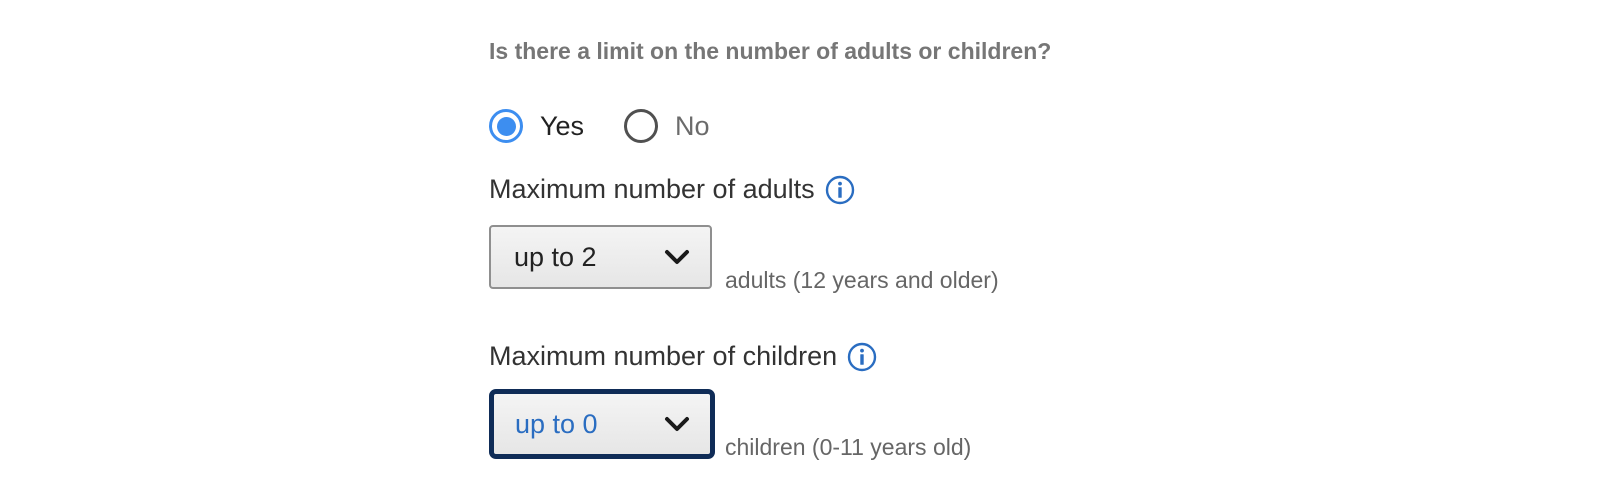 The width and height of the screenshot is (1600, 499). Describe the element at coordinates (600, 257) in the screenshot. I see `max-adults-select: up to 2` at that location.